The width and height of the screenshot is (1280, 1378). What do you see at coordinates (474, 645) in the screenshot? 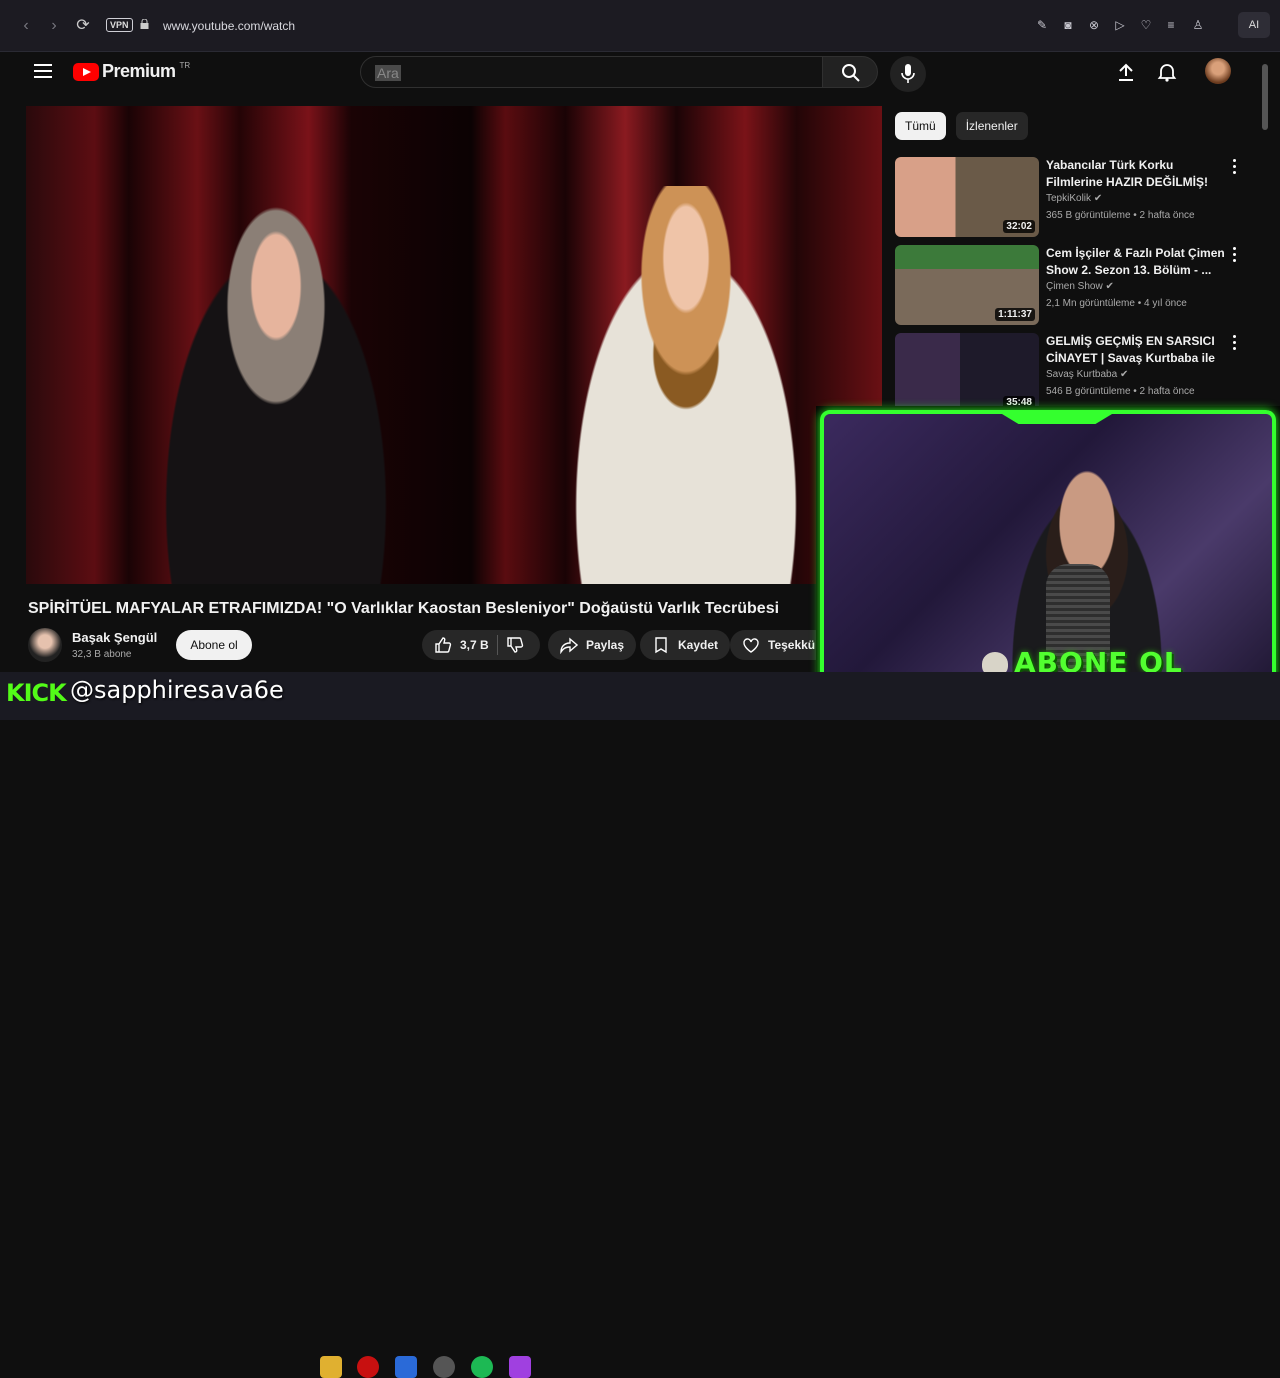
I see `like-count: 3,7 B` at bounding box center [474, 645].